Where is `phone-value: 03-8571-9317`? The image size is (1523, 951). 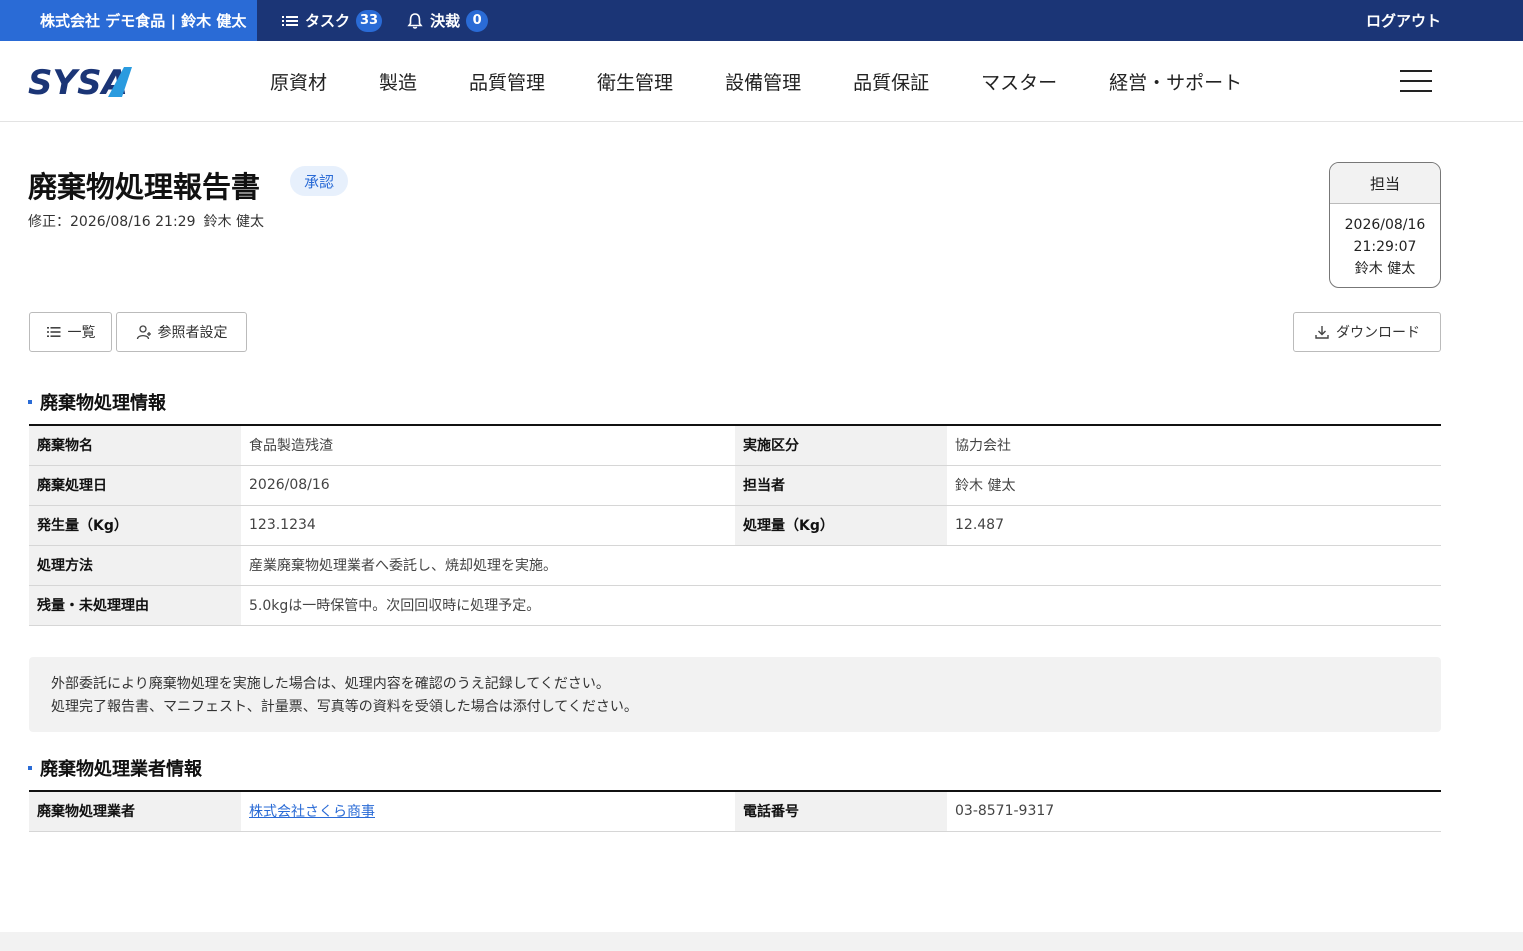
phone-value: 03-8571-9317 is located at coordinates (1194, 811).